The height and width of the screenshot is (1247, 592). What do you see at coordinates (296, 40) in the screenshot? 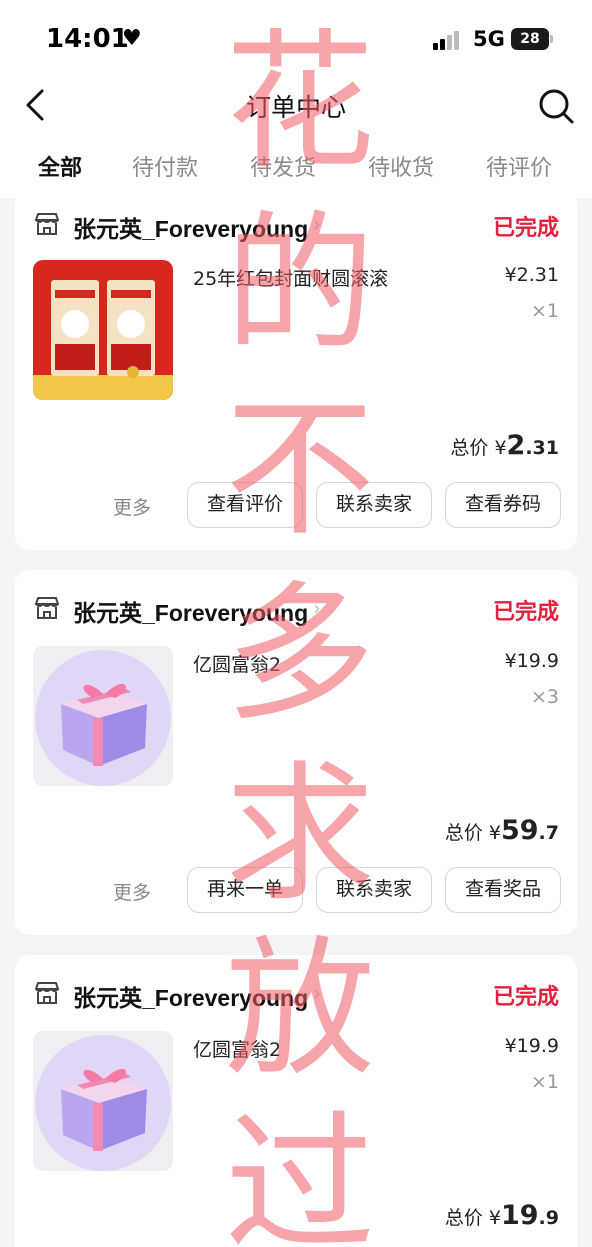
I see `status-bar: 14:01 ♥ 5G 28` at bounding box center [296, 40].